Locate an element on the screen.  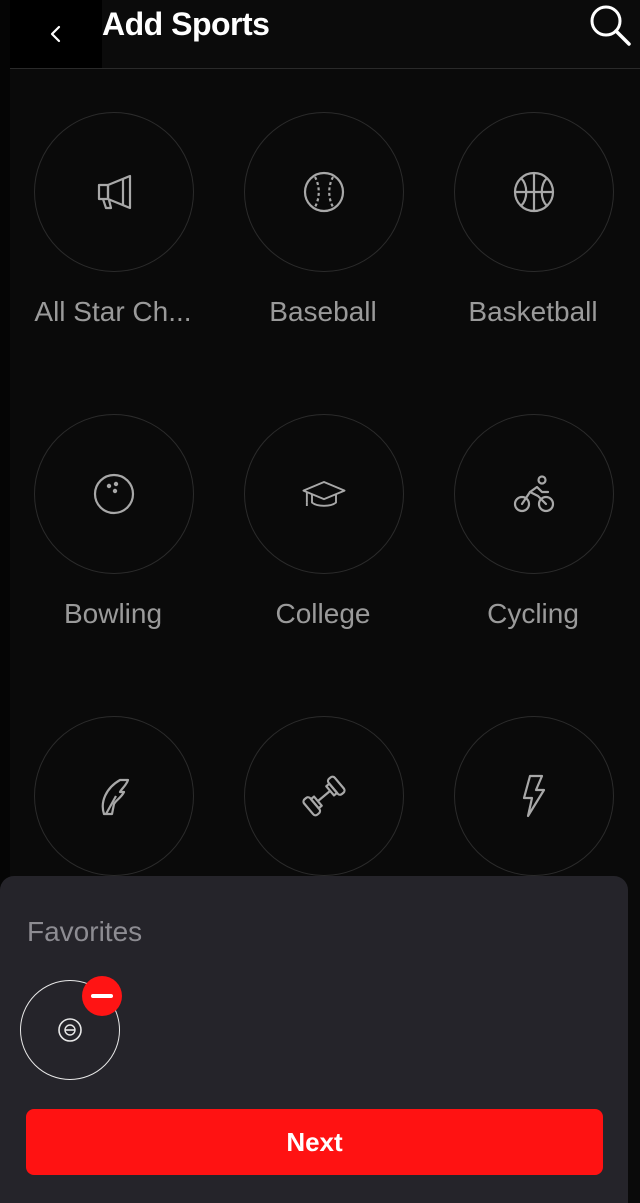
feather-helmet-icon is located at coordinates (115, 797).